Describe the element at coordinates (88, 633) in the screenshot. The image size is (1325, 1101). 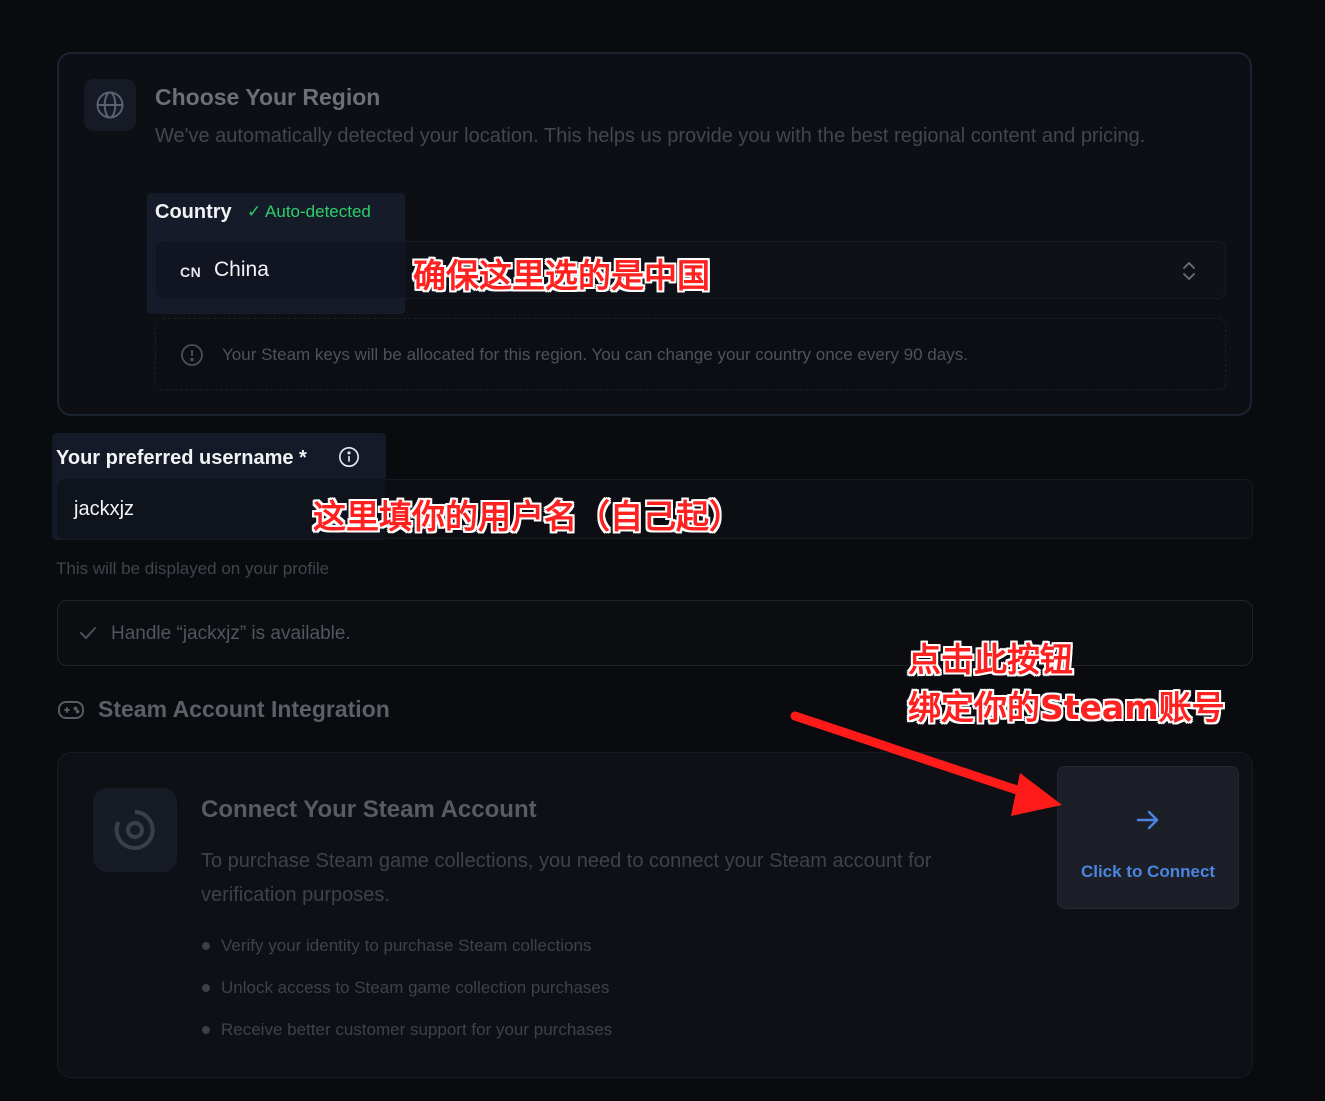
I see `check-icon` at that location.